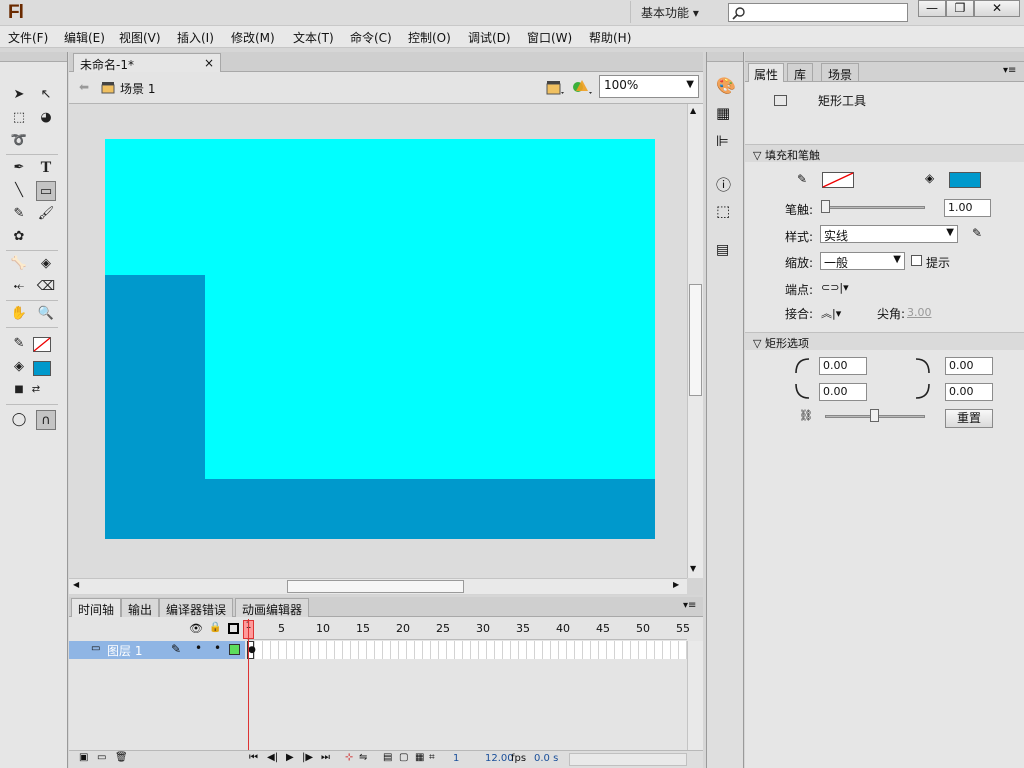  I want to click on help-search-input, so click(818, 12).